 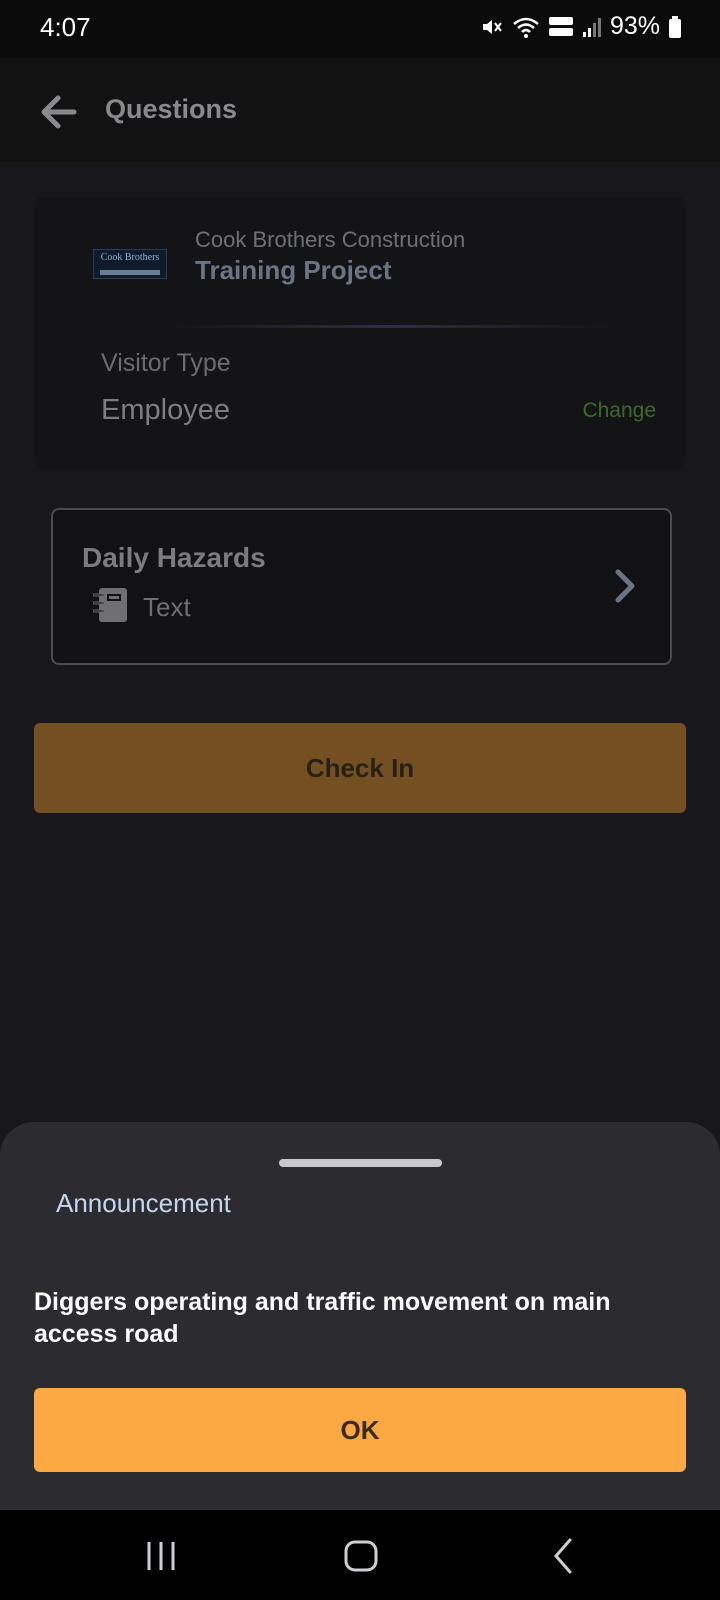 I want to click on sheet-drag-handle, so click(x=360, y=1163).